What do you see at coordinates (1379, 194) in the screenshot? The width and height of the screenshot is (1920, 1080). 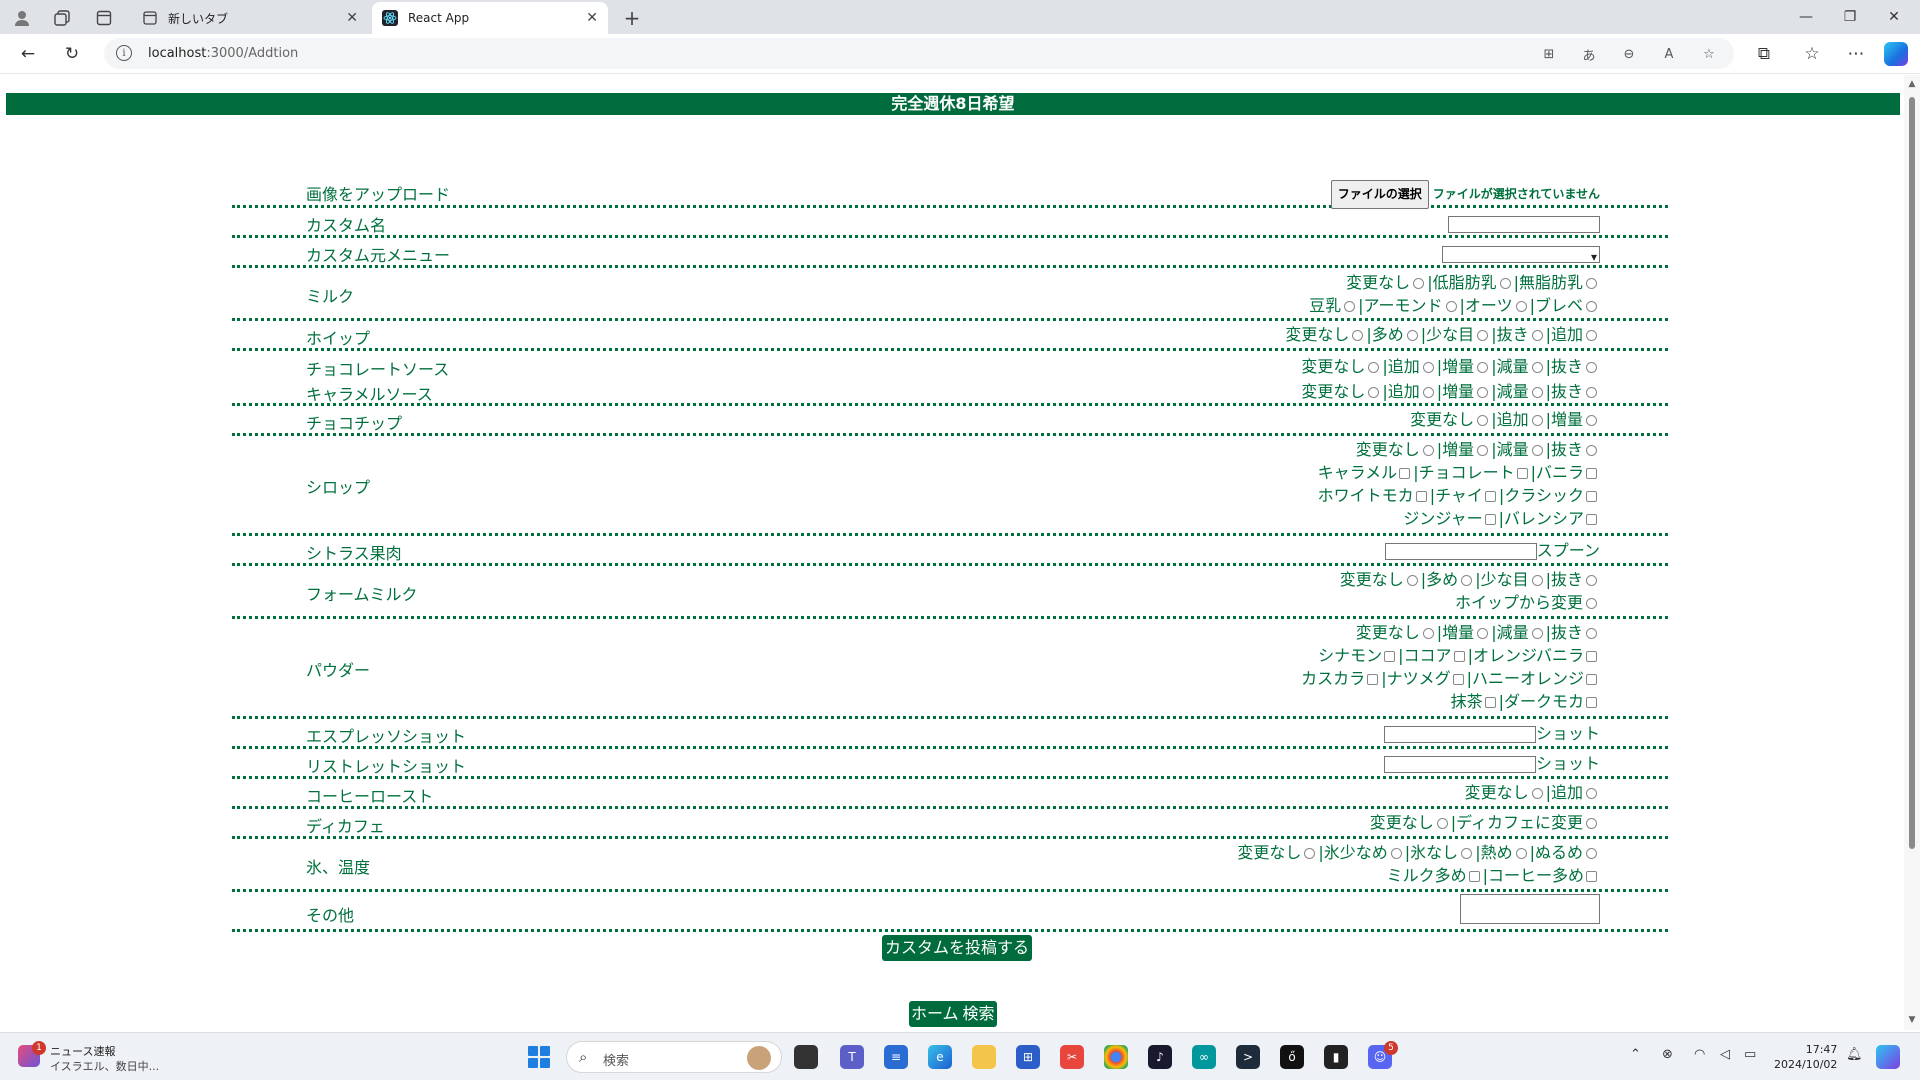 I see `file-select-button: ファイルの選択` at bounding box center [1379, 194].